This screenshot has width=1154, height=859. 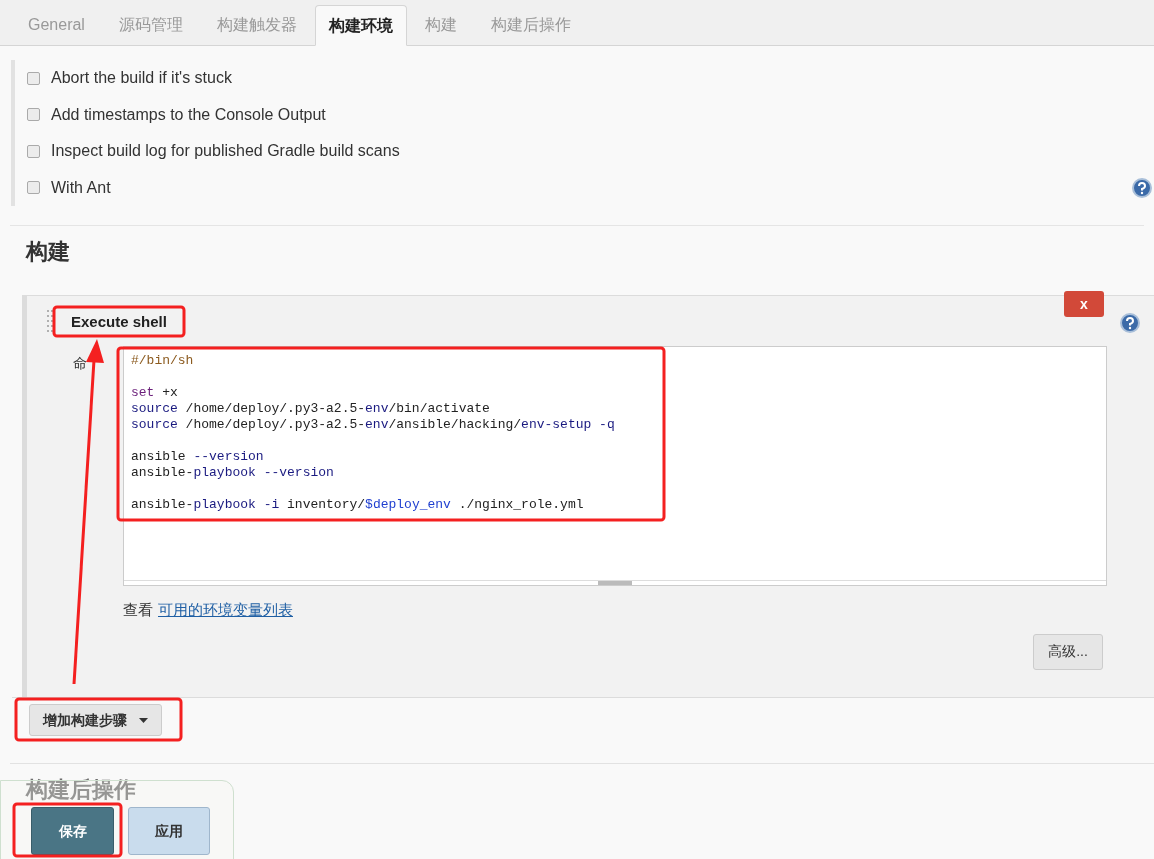 I want to click on code-line: source /home/deploy/.py3-a2.5-env/bin/activate, so click(x=311, y=409).